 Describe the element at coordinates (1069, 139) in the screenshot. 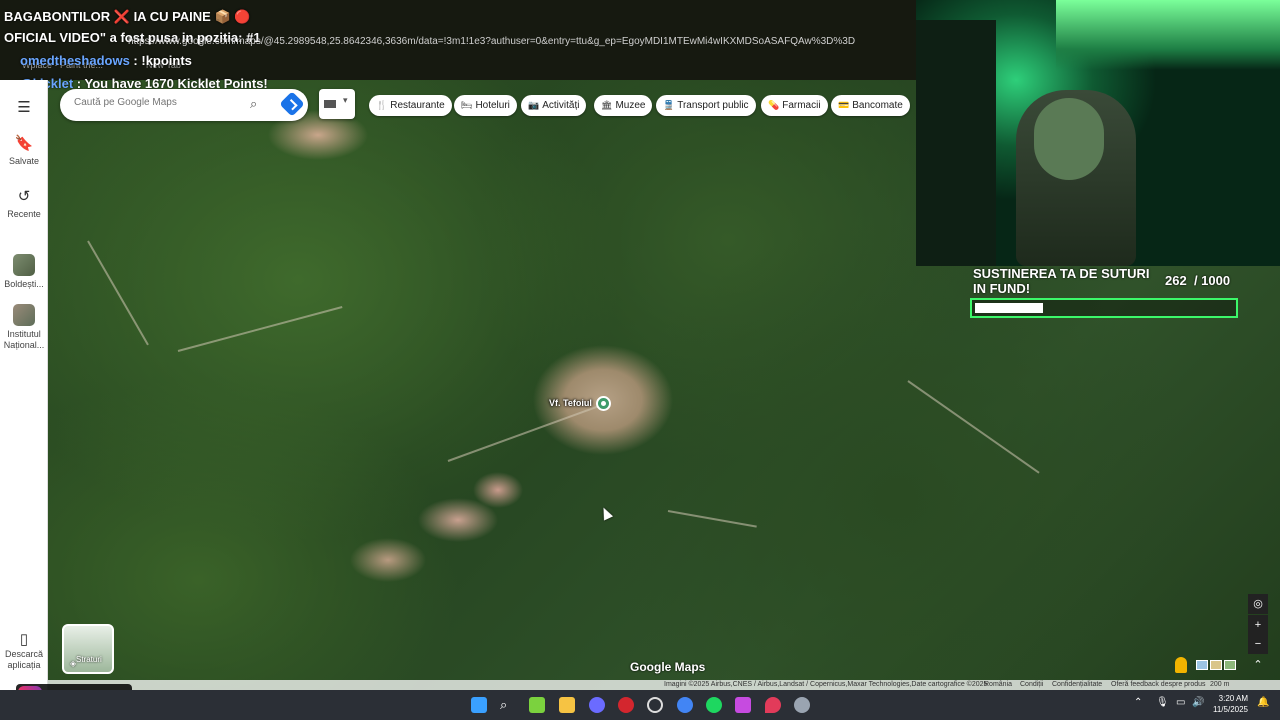

I see `streamer-head` at that location.